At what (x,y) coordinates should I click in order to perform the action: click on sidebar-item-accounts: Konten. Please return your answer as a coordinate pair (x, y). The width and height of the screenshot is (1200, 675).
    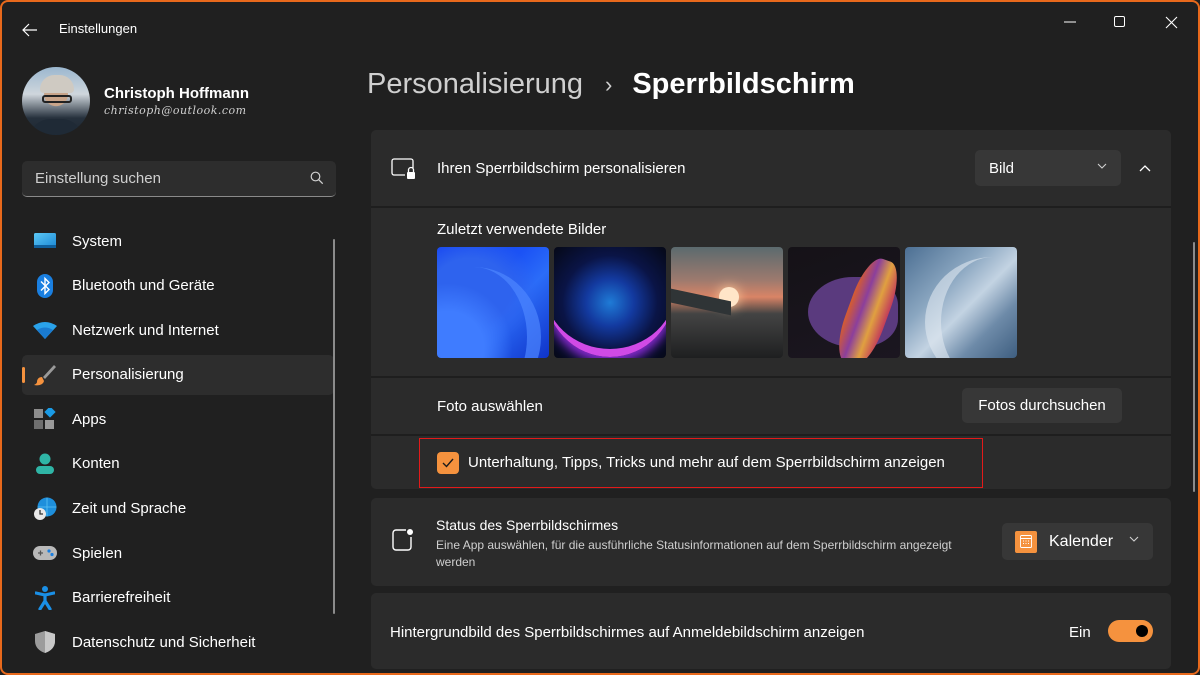
    Looking at the image, I should click on (178, 464).